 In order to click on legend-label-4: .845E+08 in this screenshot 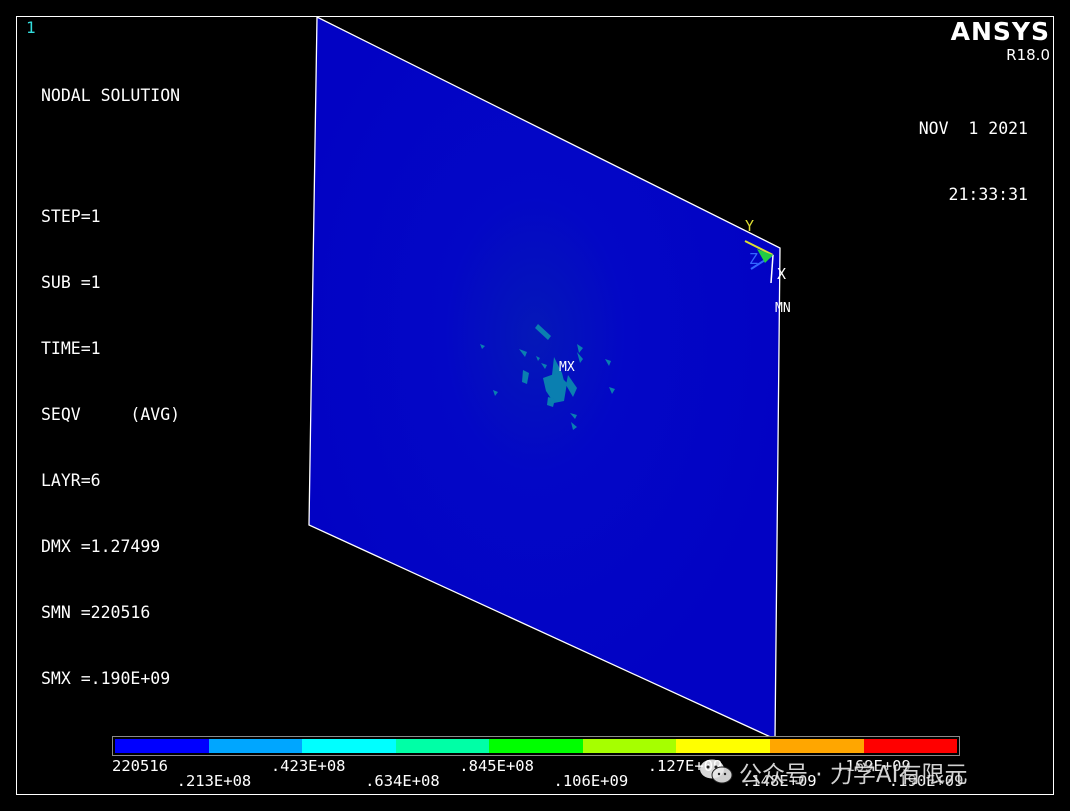, I will do `click(496, 766)`.